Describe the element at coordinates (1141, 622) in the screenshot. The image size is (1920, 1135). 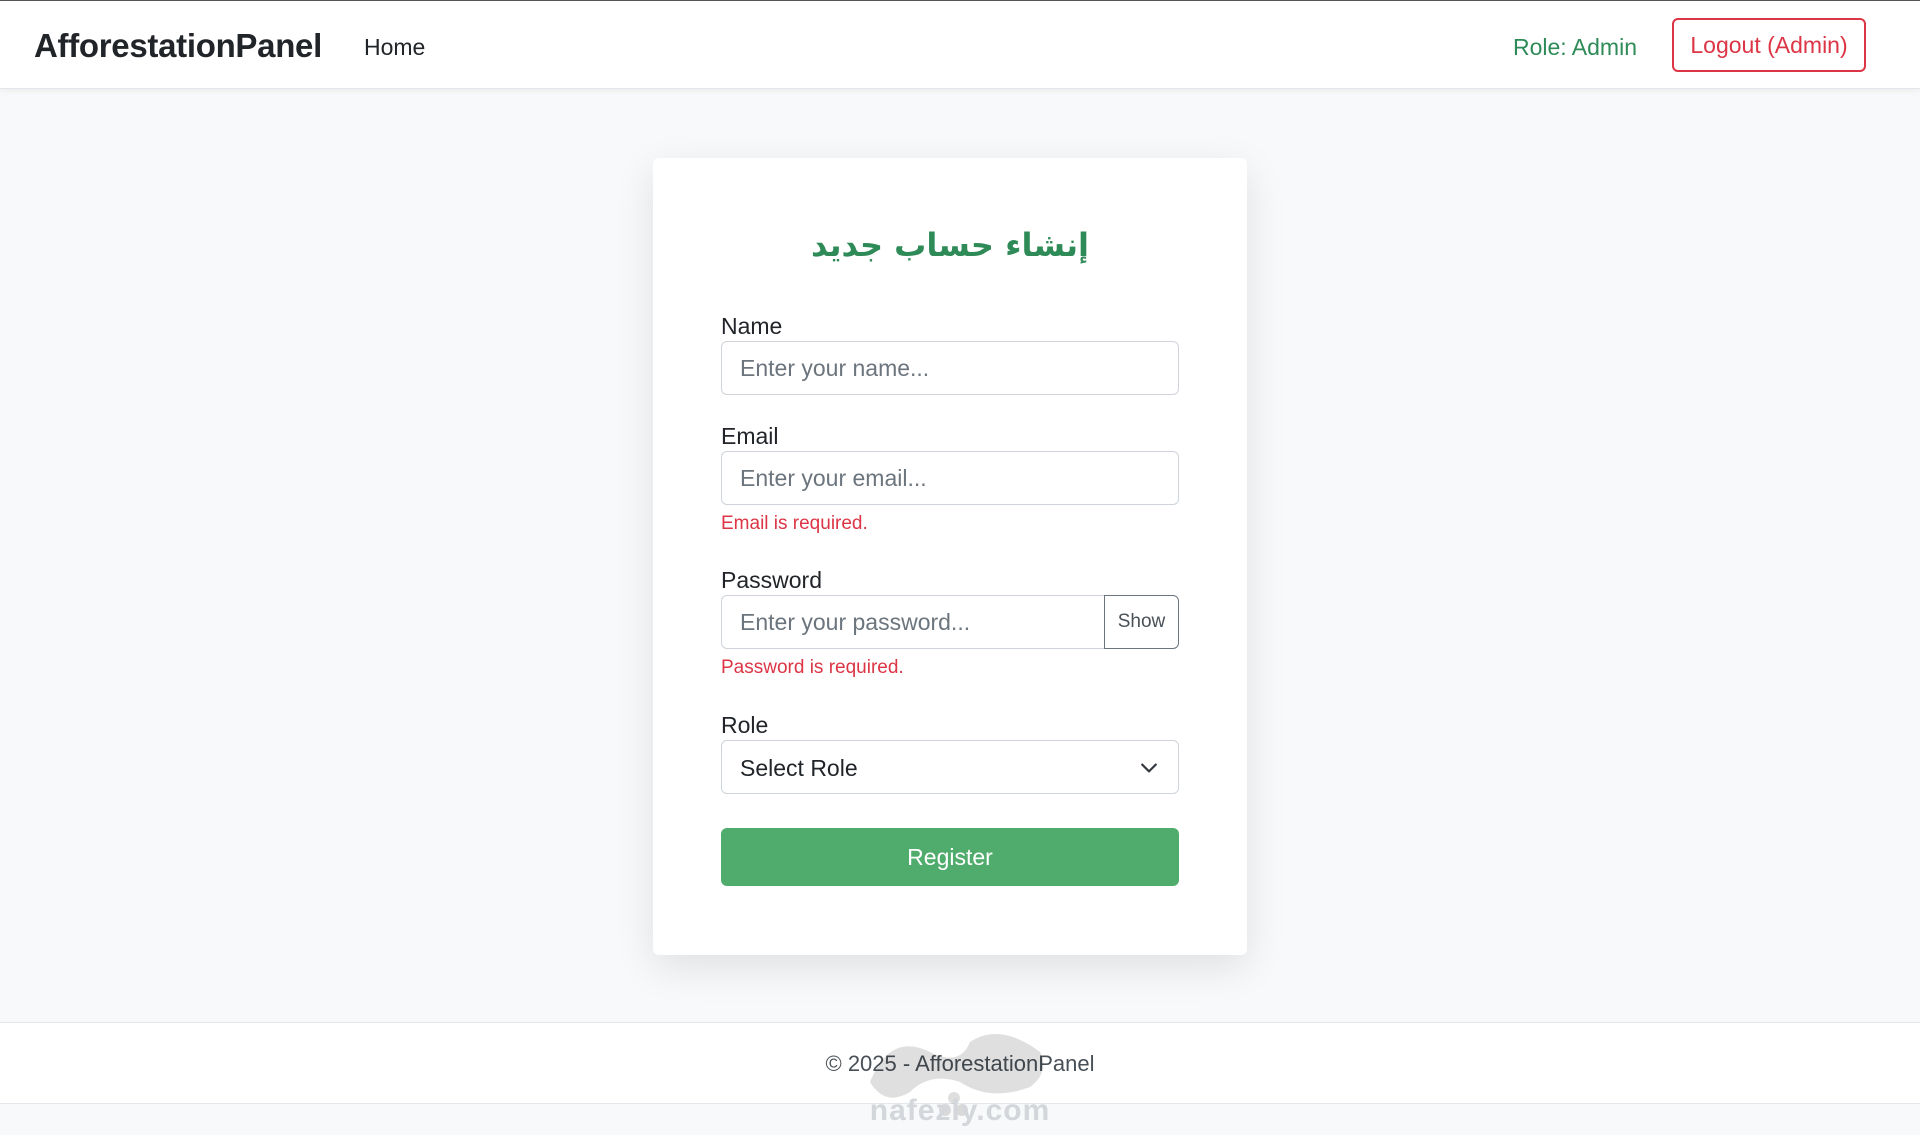
I see `show-password-button: Show` at that location.